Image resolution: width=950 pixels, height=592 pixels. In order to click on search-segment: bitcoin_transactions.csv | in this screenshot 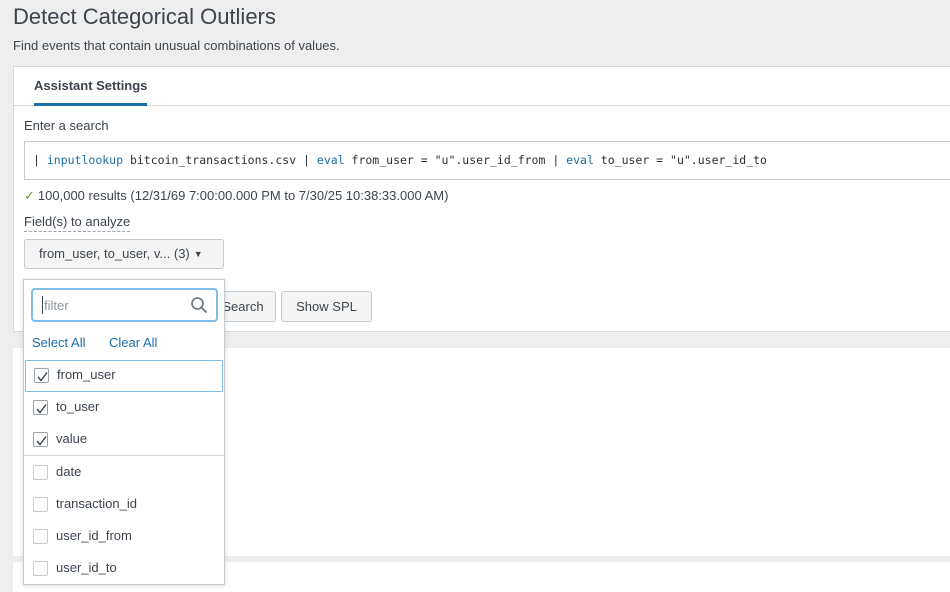, I will do `click(220, 160)`.